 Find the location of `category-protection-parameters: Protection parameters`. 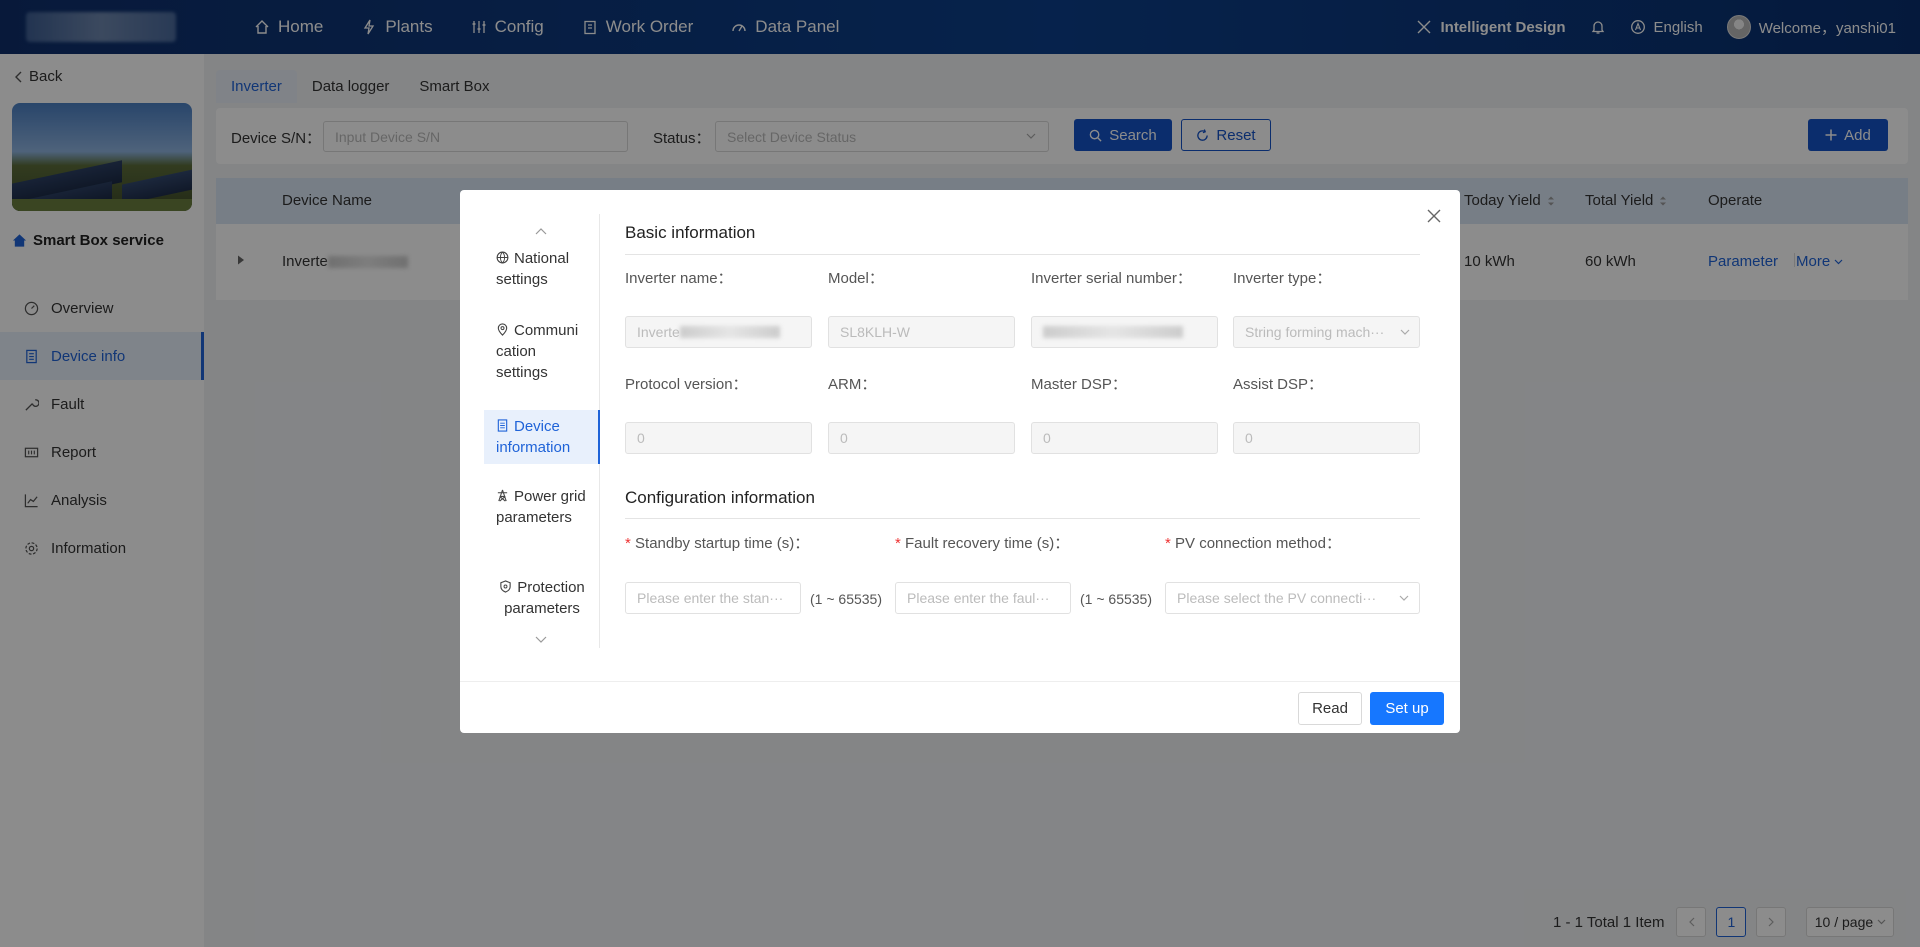

category-protection-parameters: Protection parameters is located at coordinates (542, 598).